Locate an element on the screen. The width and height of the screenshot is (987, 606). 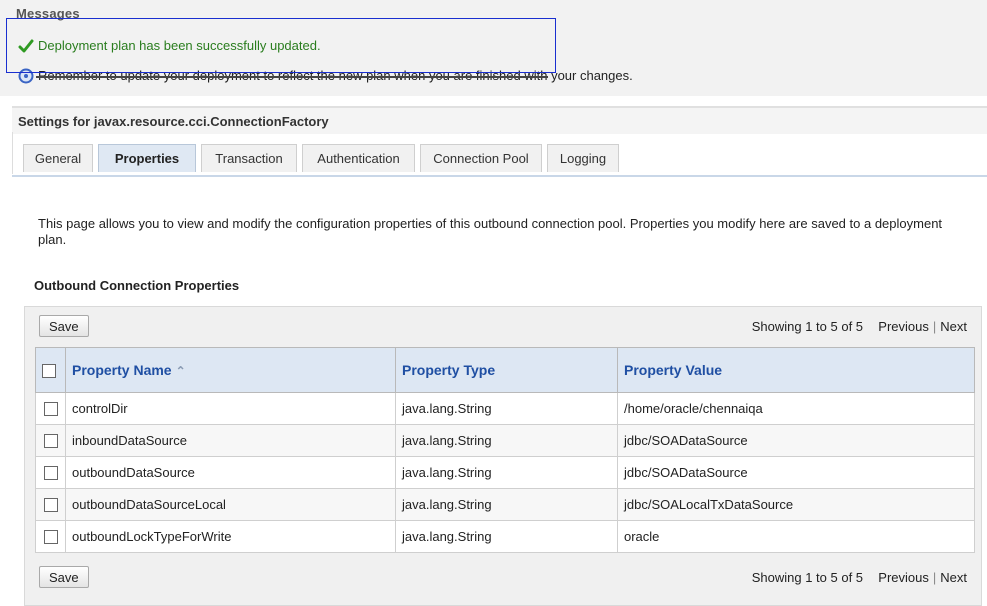
column-header-name-label: Property Name is located at coordinates (122, 370).